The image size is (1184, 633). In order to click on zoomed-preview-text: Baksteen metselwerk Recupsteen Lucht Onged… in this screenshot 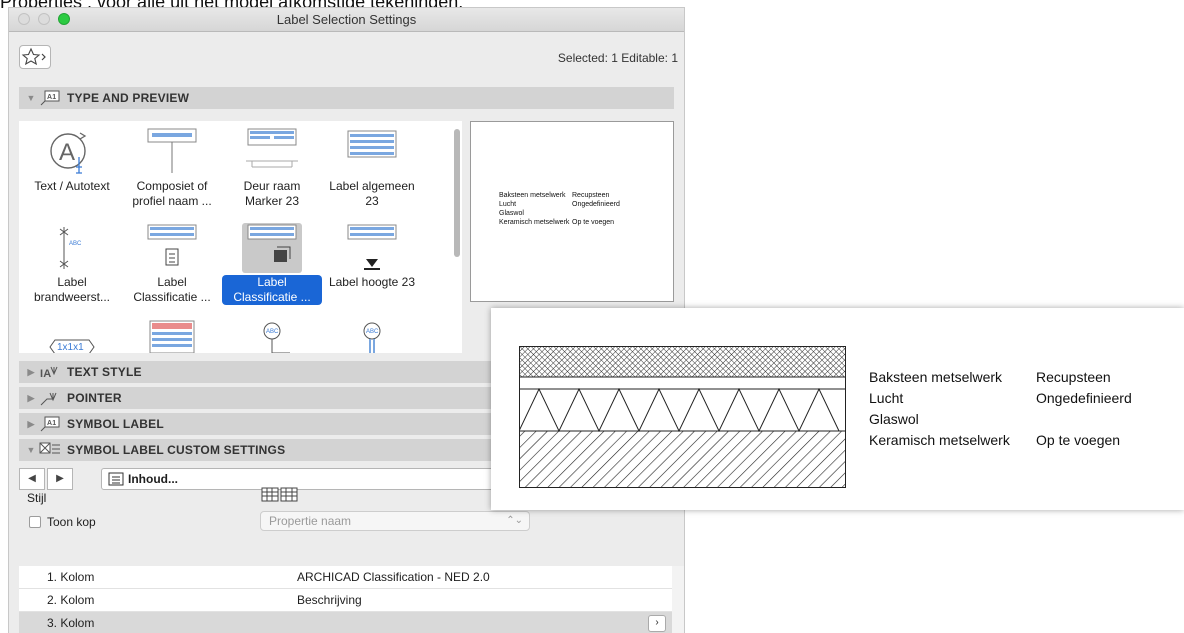, I will do `click(1000, 409)`.